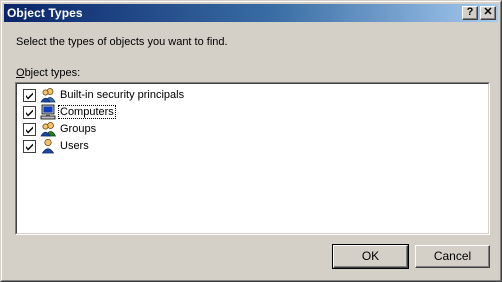 The image size is (502, 282). I want to click on object-types-label: Object types:, so click(48, 73).